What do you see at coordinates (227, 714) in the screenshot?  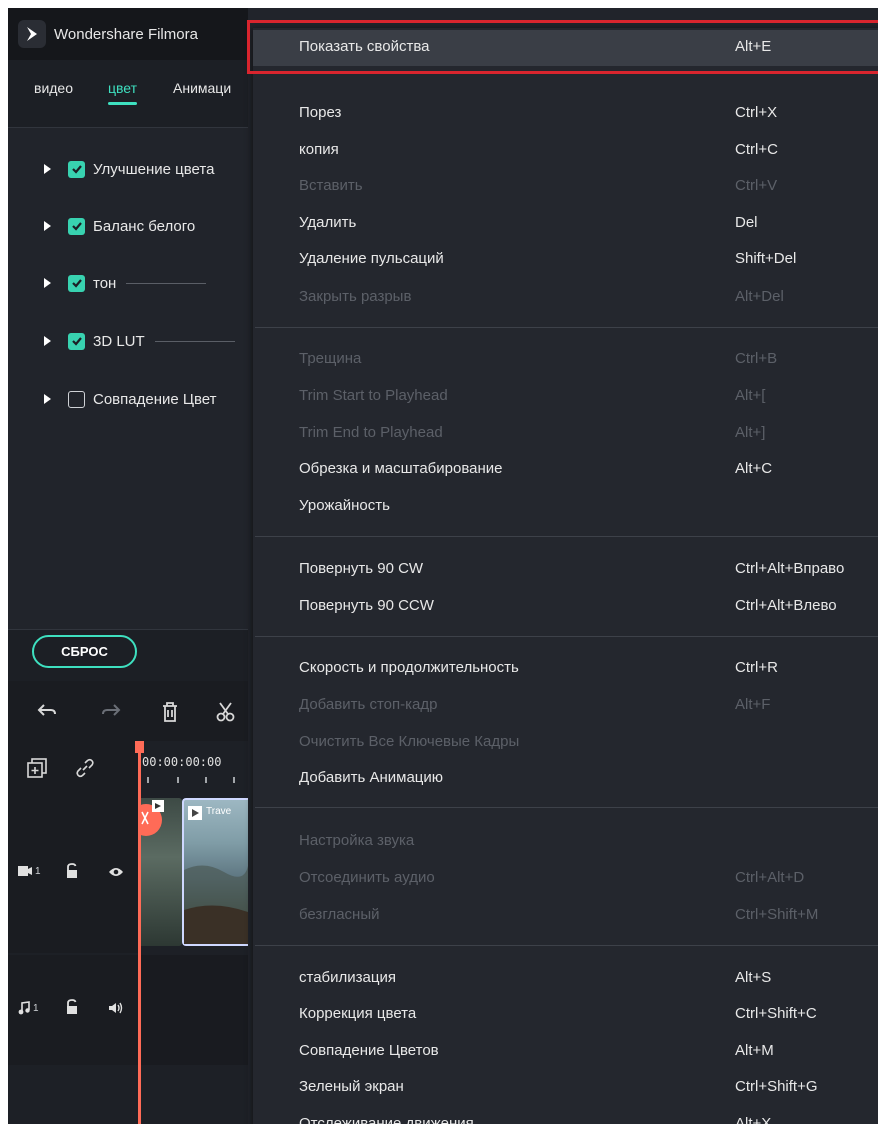 I see `scissors-icon` at bounding box center [227, 714].